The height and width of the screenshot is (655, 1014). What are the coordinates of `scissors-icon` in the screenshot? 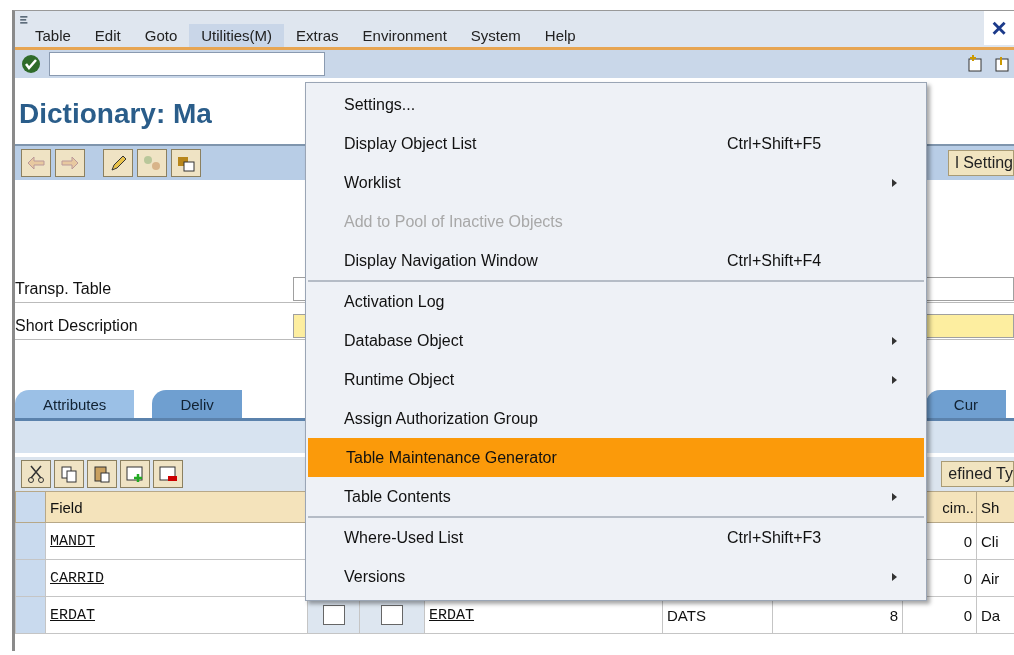 It's located at (36, 474).